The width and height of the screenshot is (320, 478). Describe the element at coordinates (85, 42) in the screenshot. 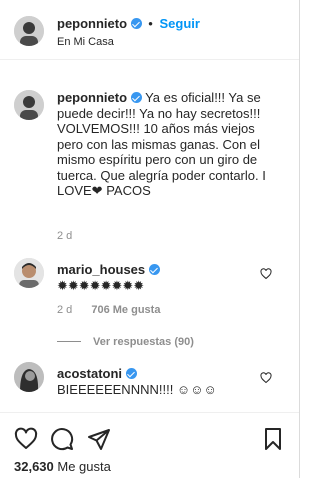

I see `post-location: En Mi Casa` at that location.